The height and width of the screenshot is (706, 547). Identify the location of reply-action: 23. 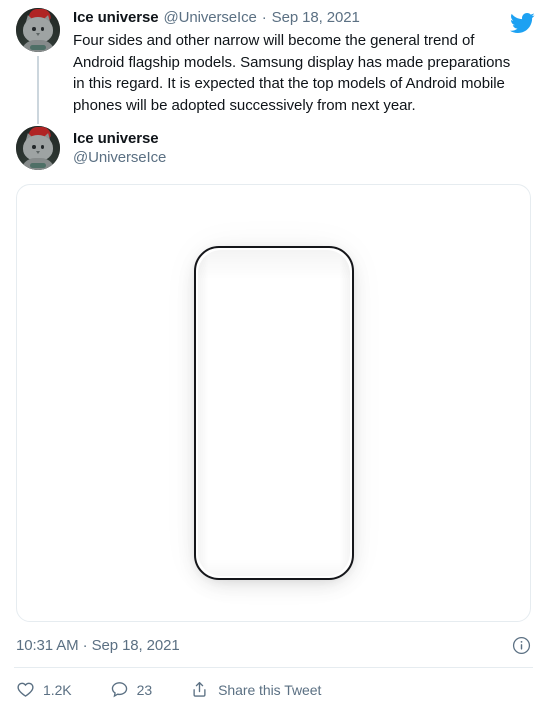
(131, 689).